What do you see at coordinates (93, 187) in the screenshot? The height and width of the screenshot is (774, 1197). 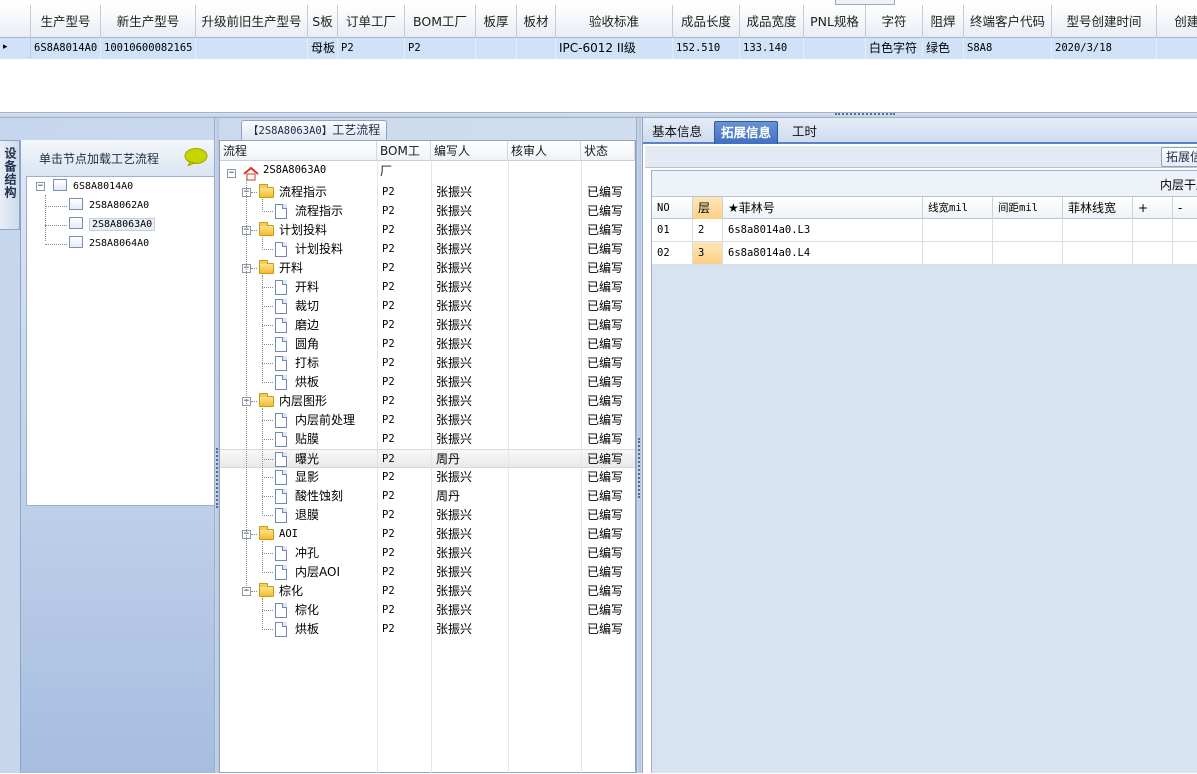 I see `tree-node: 6S8A8014A0` at bounding box center [93, 187].